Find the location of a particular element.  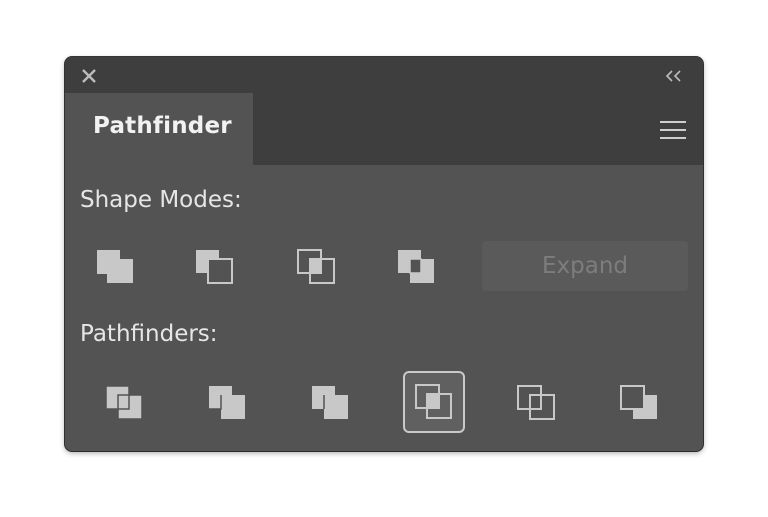

exclude-icon is located at coordinates (416, 266).